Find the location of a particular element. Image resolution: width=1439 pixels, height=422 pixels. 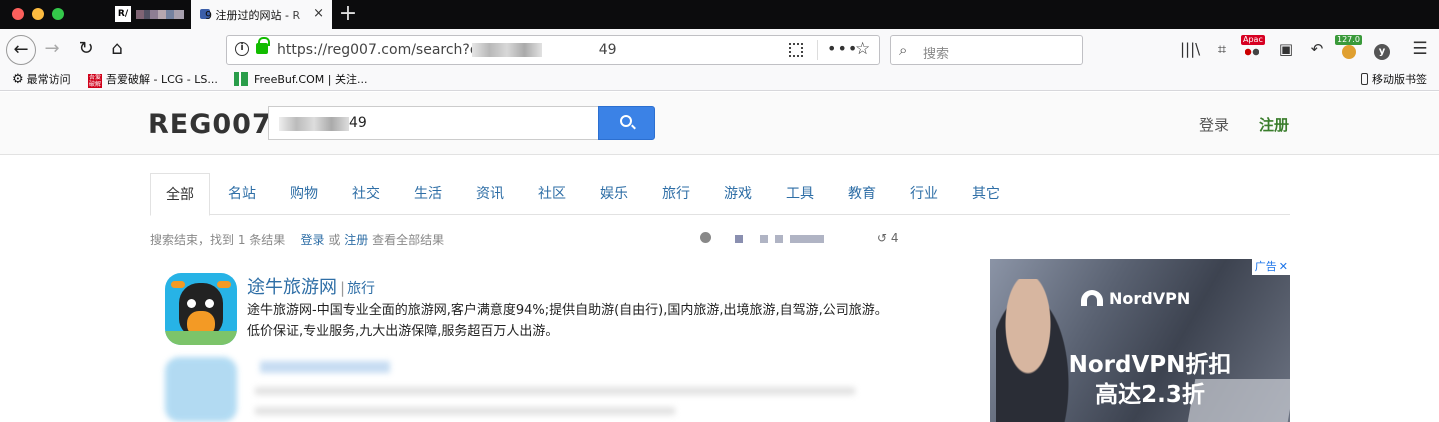

apac-badge: Apac is located at coordinates (1253, 40).